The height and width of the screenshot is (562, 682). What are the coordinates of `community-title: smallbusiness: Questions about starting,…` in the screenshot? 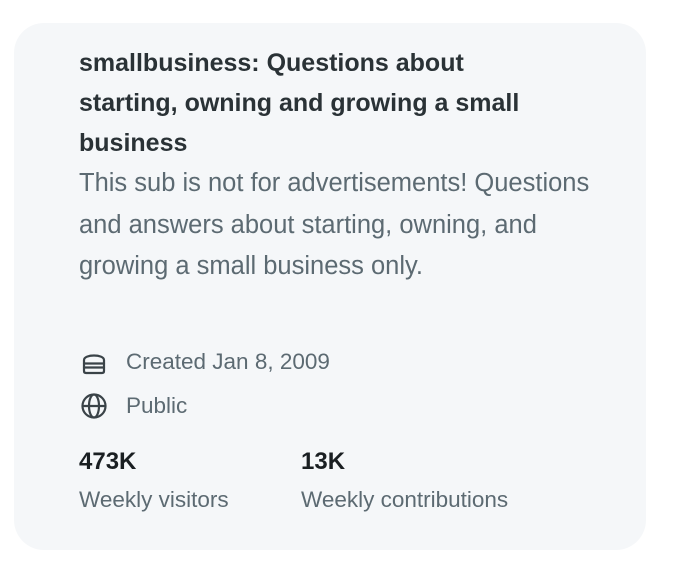 It's located at (299, 103).